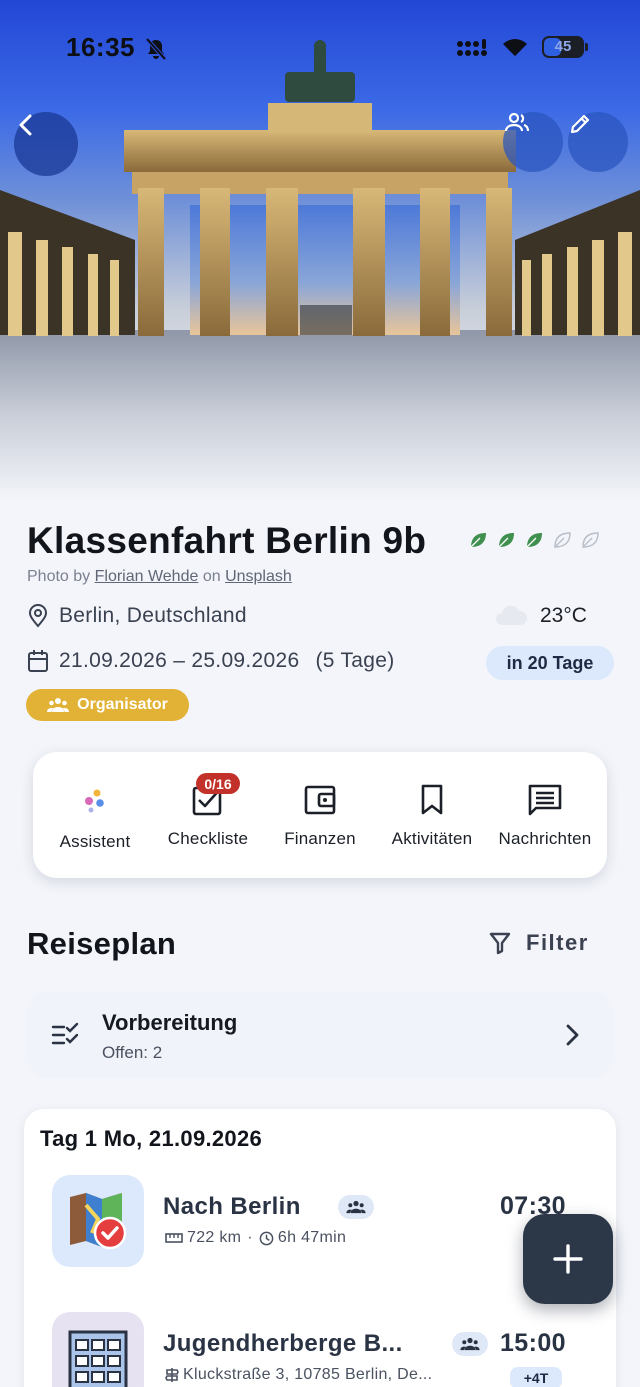 The width and height of the screenshot is (640, 1387). I want to click on status-time: 16:35, so click(100, 47).